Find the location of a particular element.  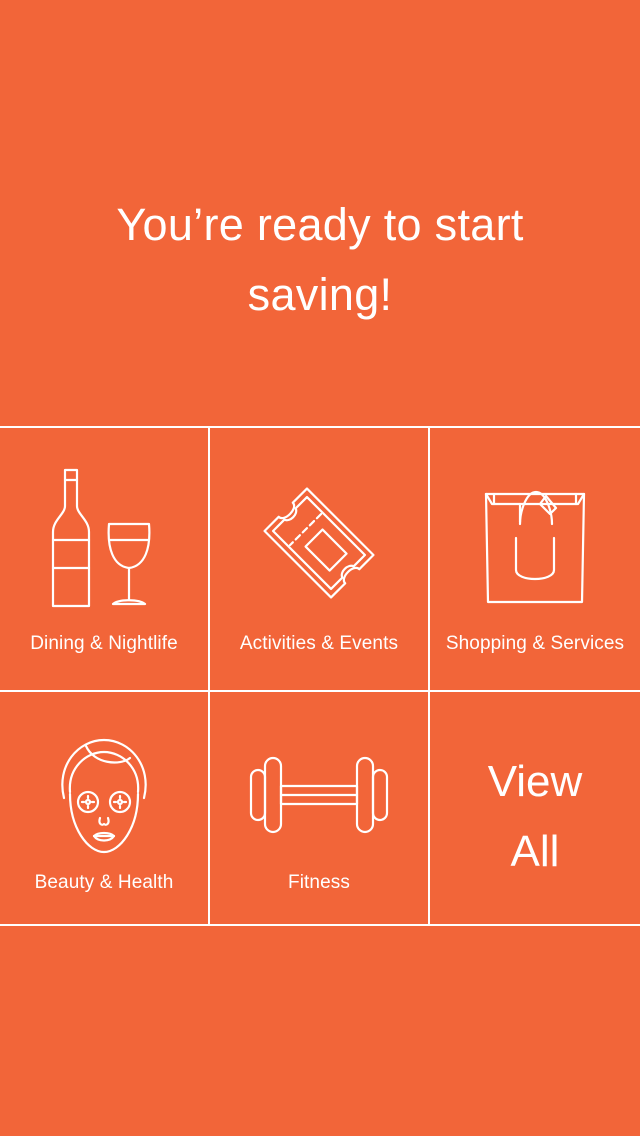

category-label: Activities & Events is located at coordinates (319, 643).